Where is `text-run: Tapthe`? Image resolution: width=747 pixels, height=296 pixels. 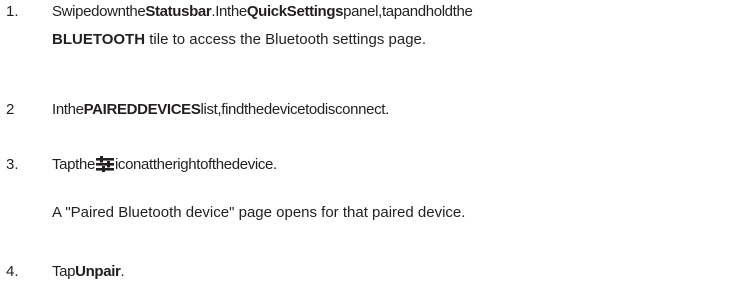 text-run: Tapthe is located at coordinates (73, 164).